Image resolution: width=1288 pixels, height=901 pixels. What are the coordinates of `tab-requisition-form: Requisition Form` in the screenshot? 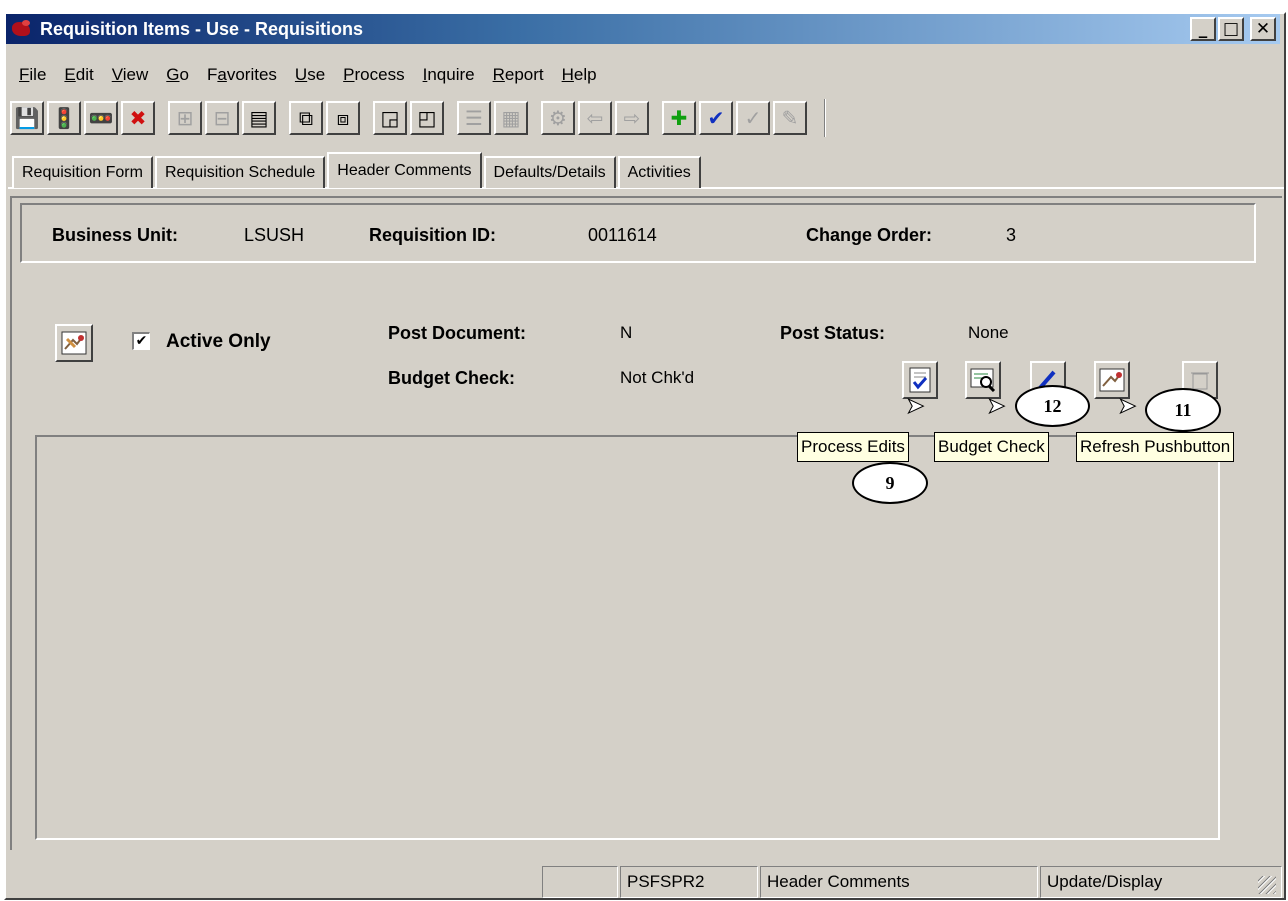 It's located at (82, 172).